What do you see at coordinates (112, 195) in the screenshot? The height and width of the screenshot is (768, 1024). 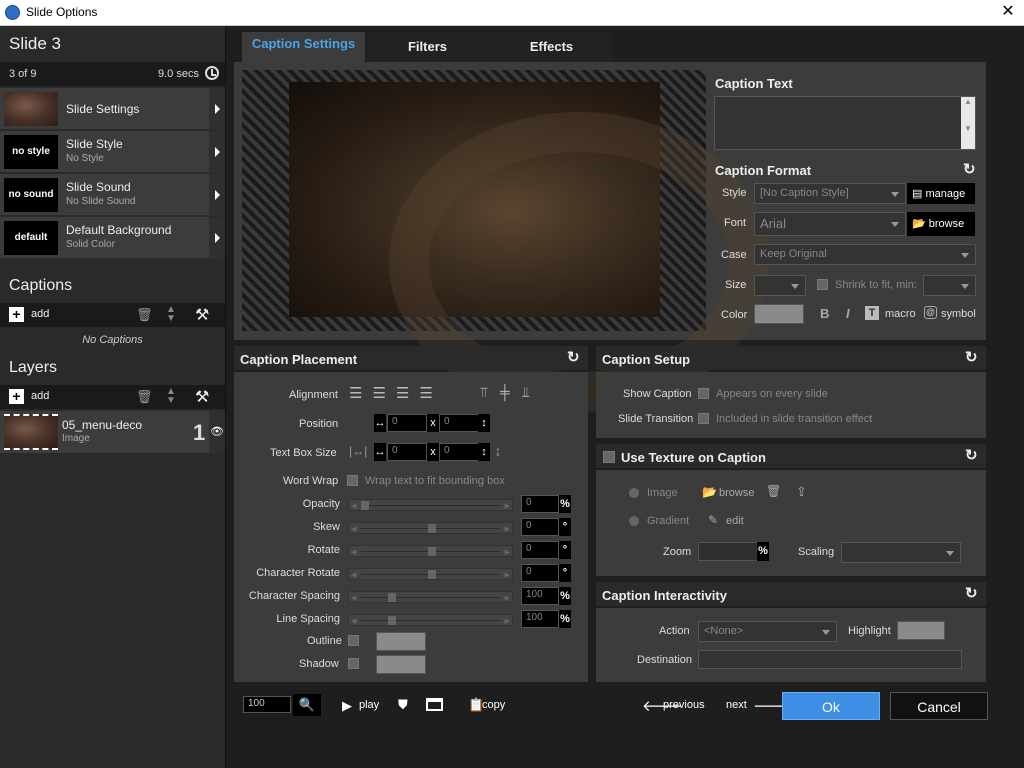 I see `sidebar-item-slide-sound: no sound Slide Sound No Slide Sound` at bounding box center [112, 195].